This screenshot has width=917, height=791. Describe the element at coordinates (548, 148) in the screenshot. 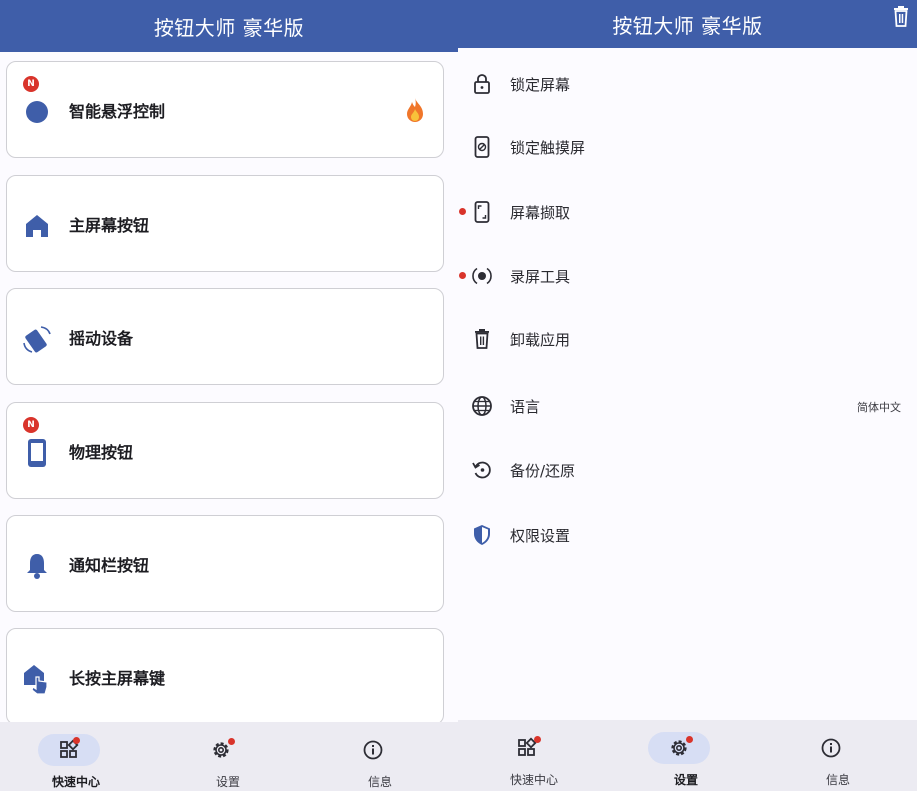

I see `setting-label: 锁定触摸屏` at that location.